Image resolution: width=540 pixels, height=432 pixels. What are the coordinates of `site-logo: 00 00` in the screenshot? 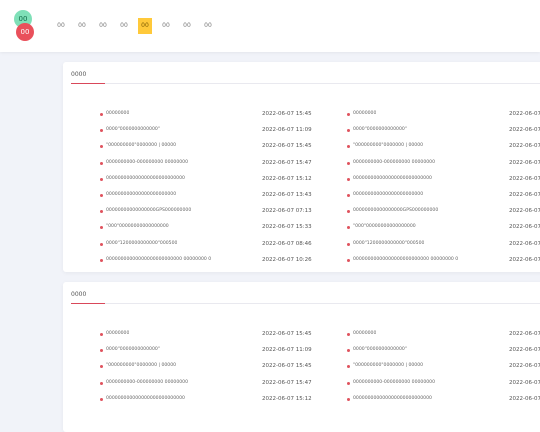 It's located at (25, 27).